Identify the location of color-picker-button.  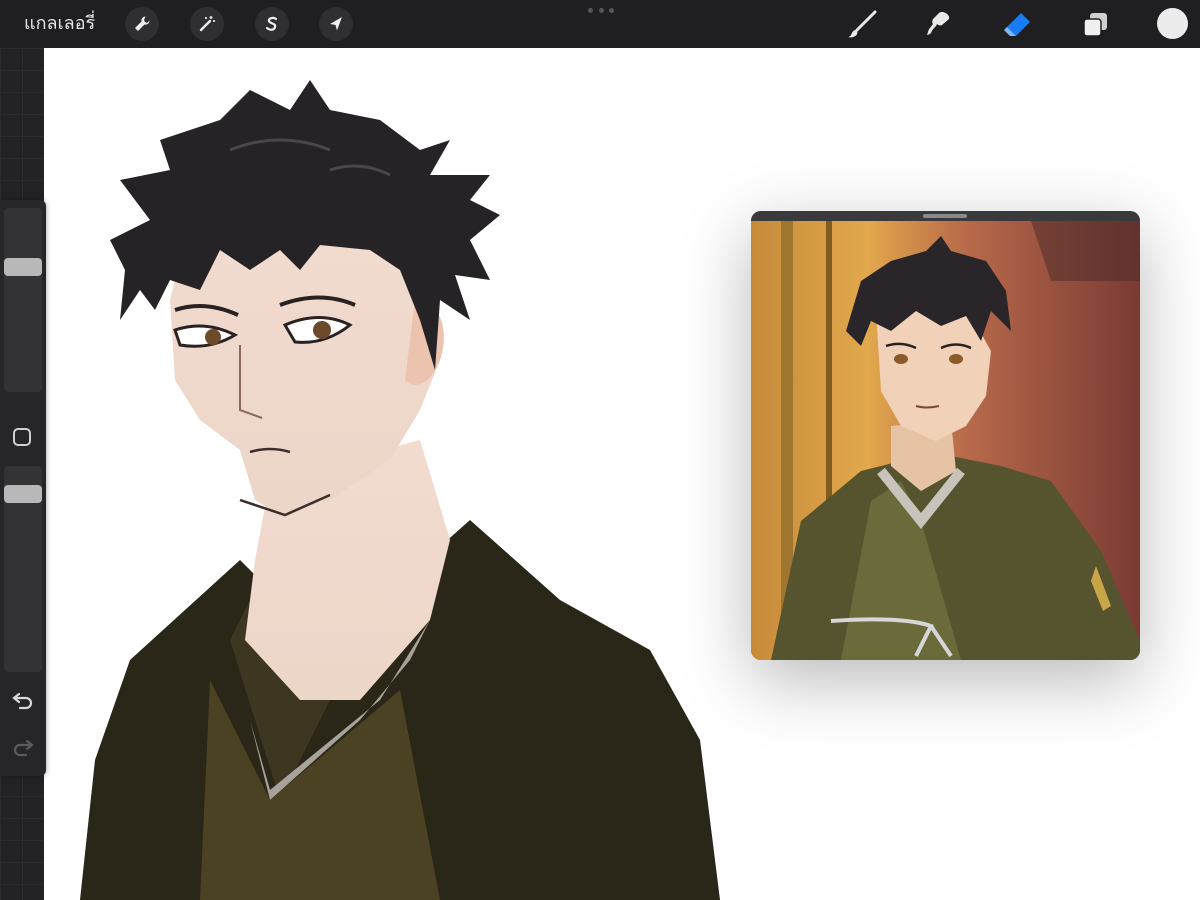
(1172, 23).